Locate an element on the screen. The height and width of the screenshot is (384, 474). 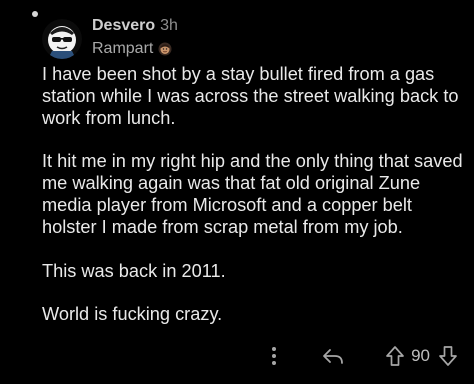
avatar is located at coordinates (62, 39).